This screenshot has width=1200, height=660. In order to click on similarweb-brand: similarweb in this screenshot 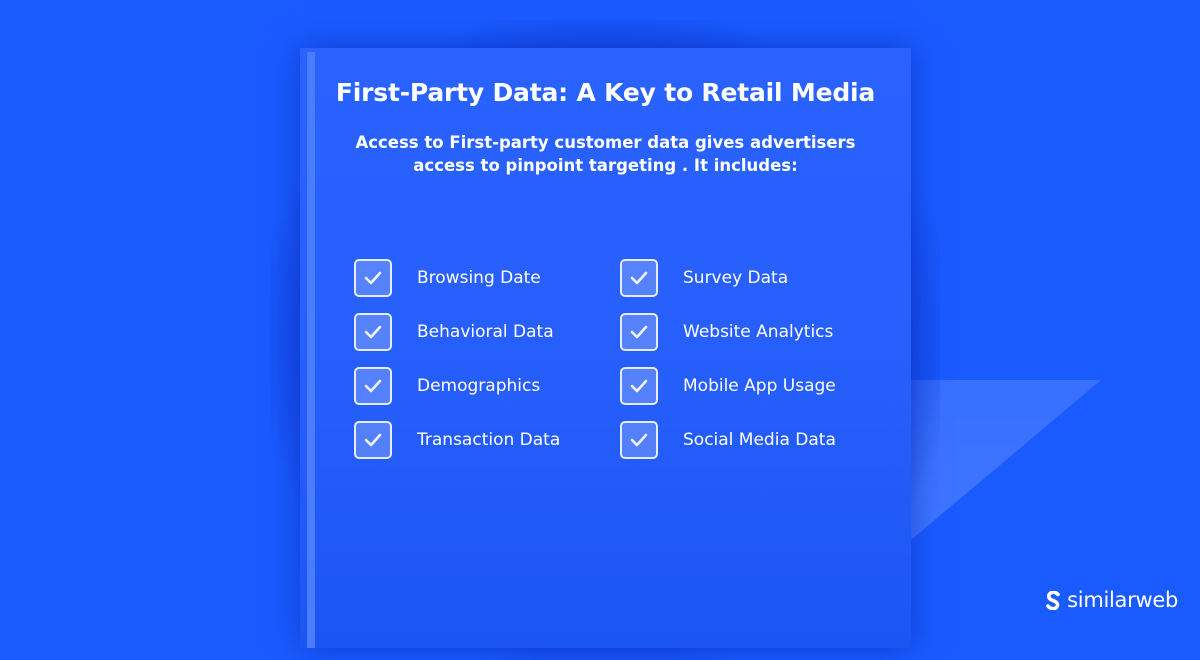, I will do `click(1111, 600)`.